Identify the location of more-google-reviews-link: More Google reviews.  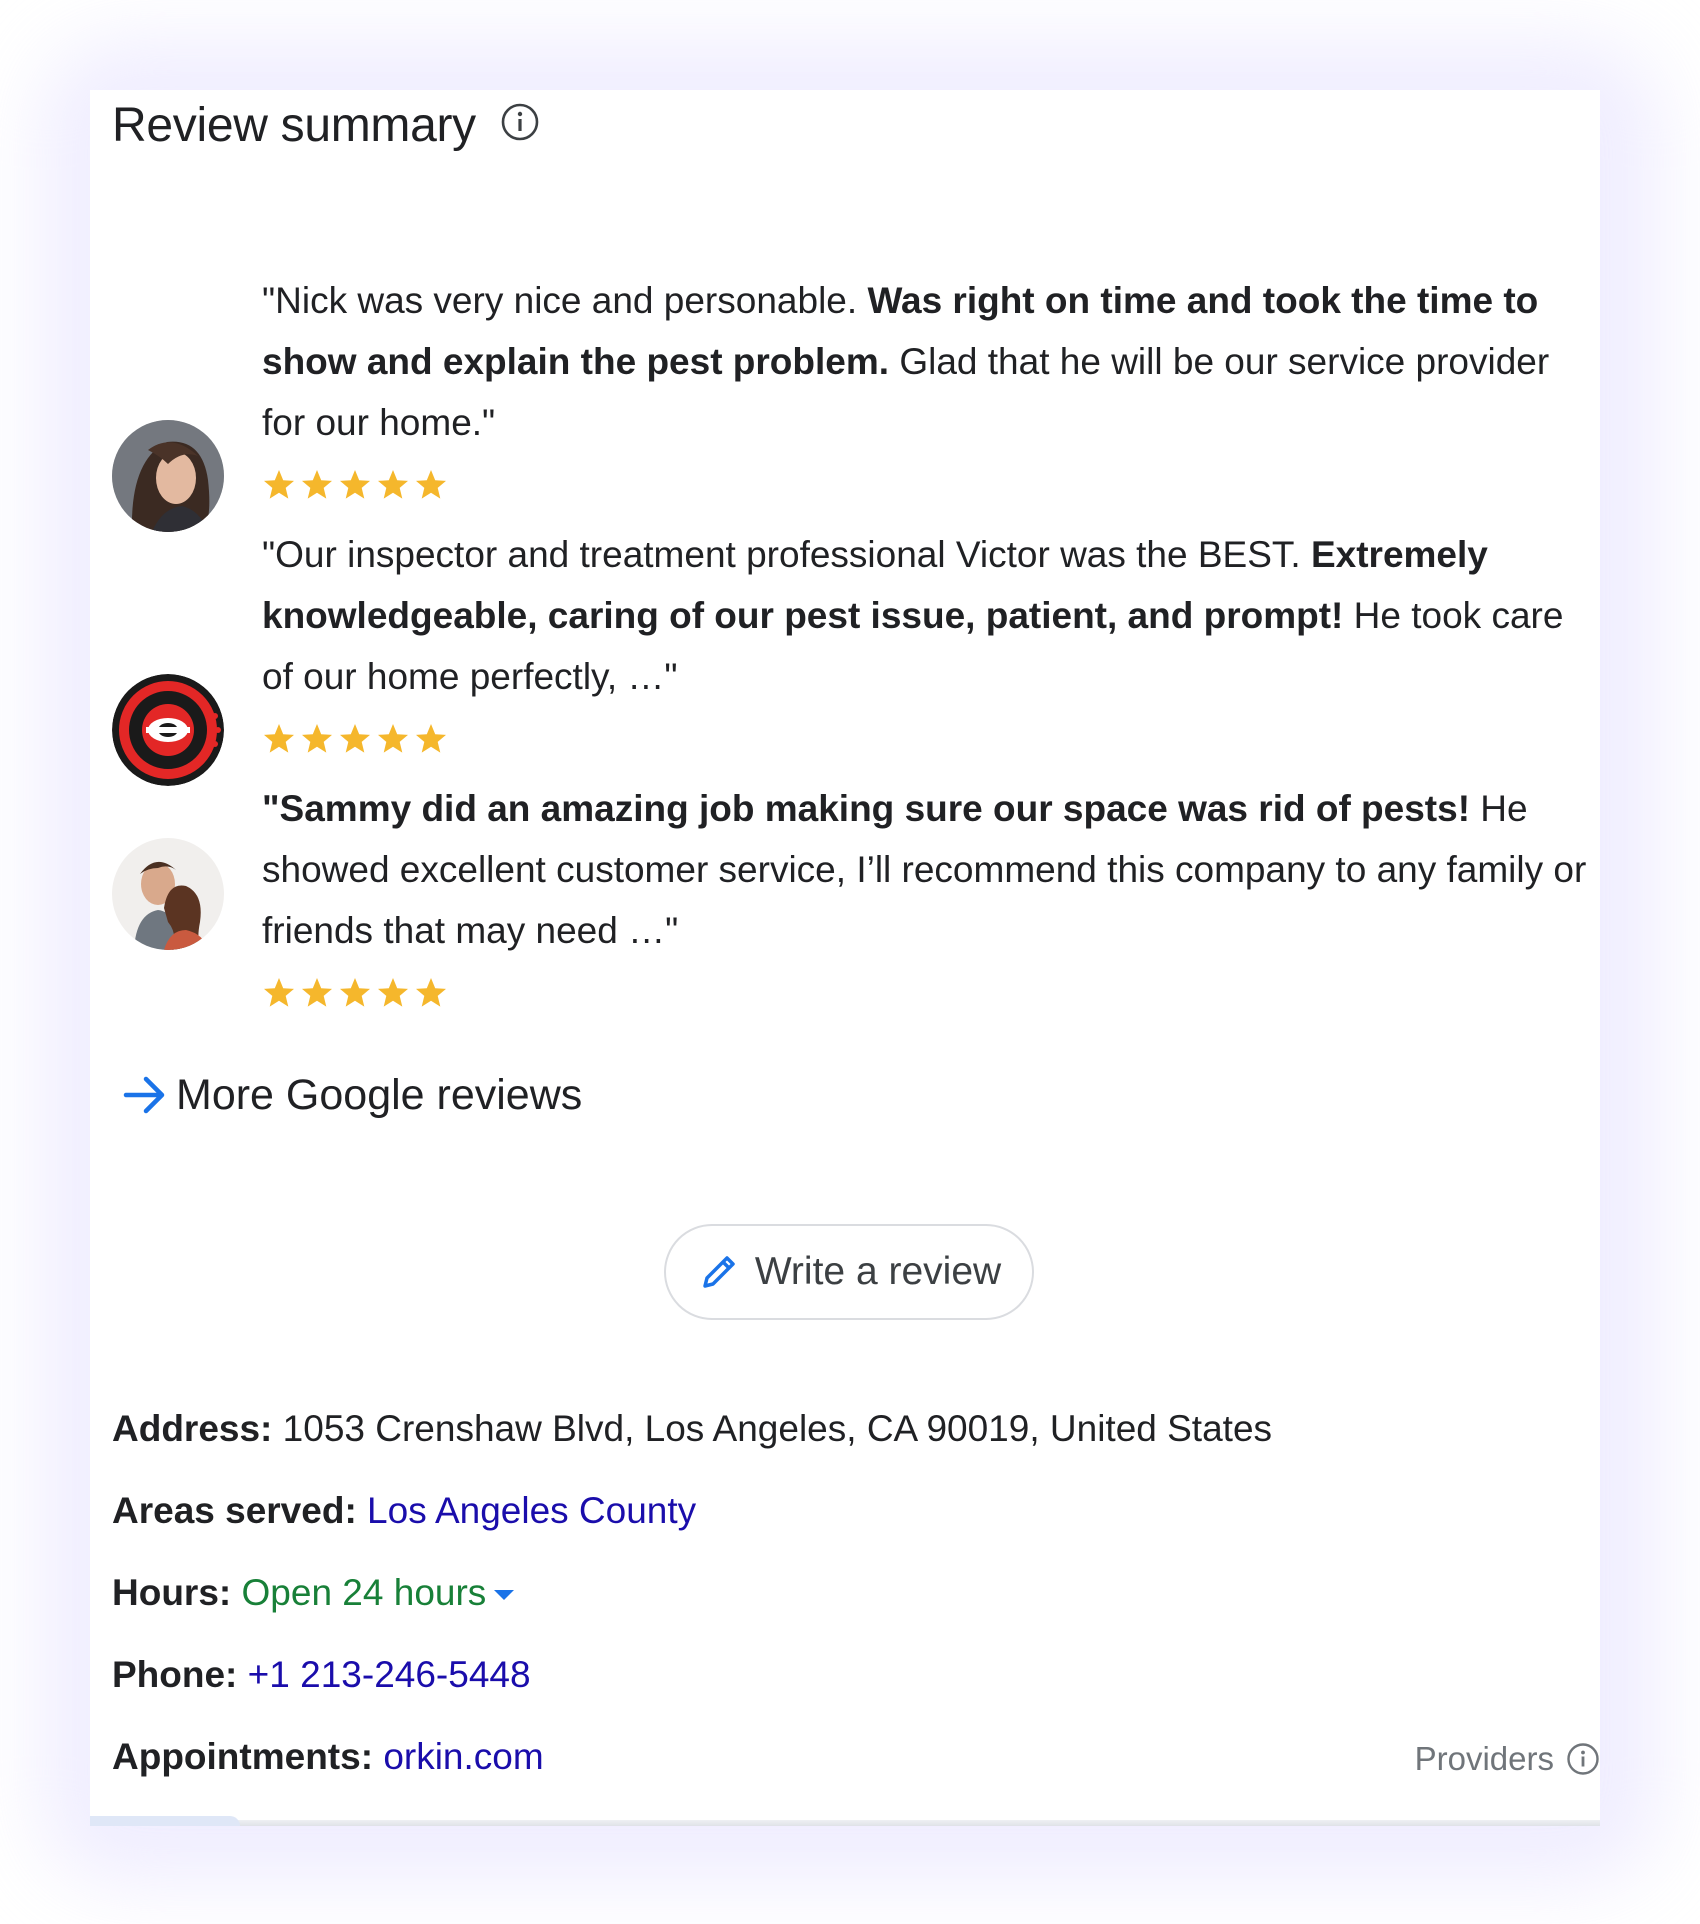
(351, 1095).